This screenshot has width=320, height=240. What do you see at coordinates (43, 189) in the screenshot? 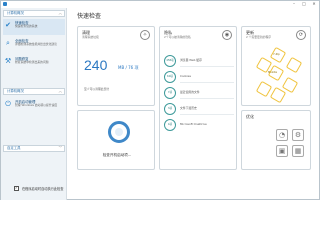
I see `auto-run-label: 在程序启动时自动执行此检查` at bounding box center [43, 189].